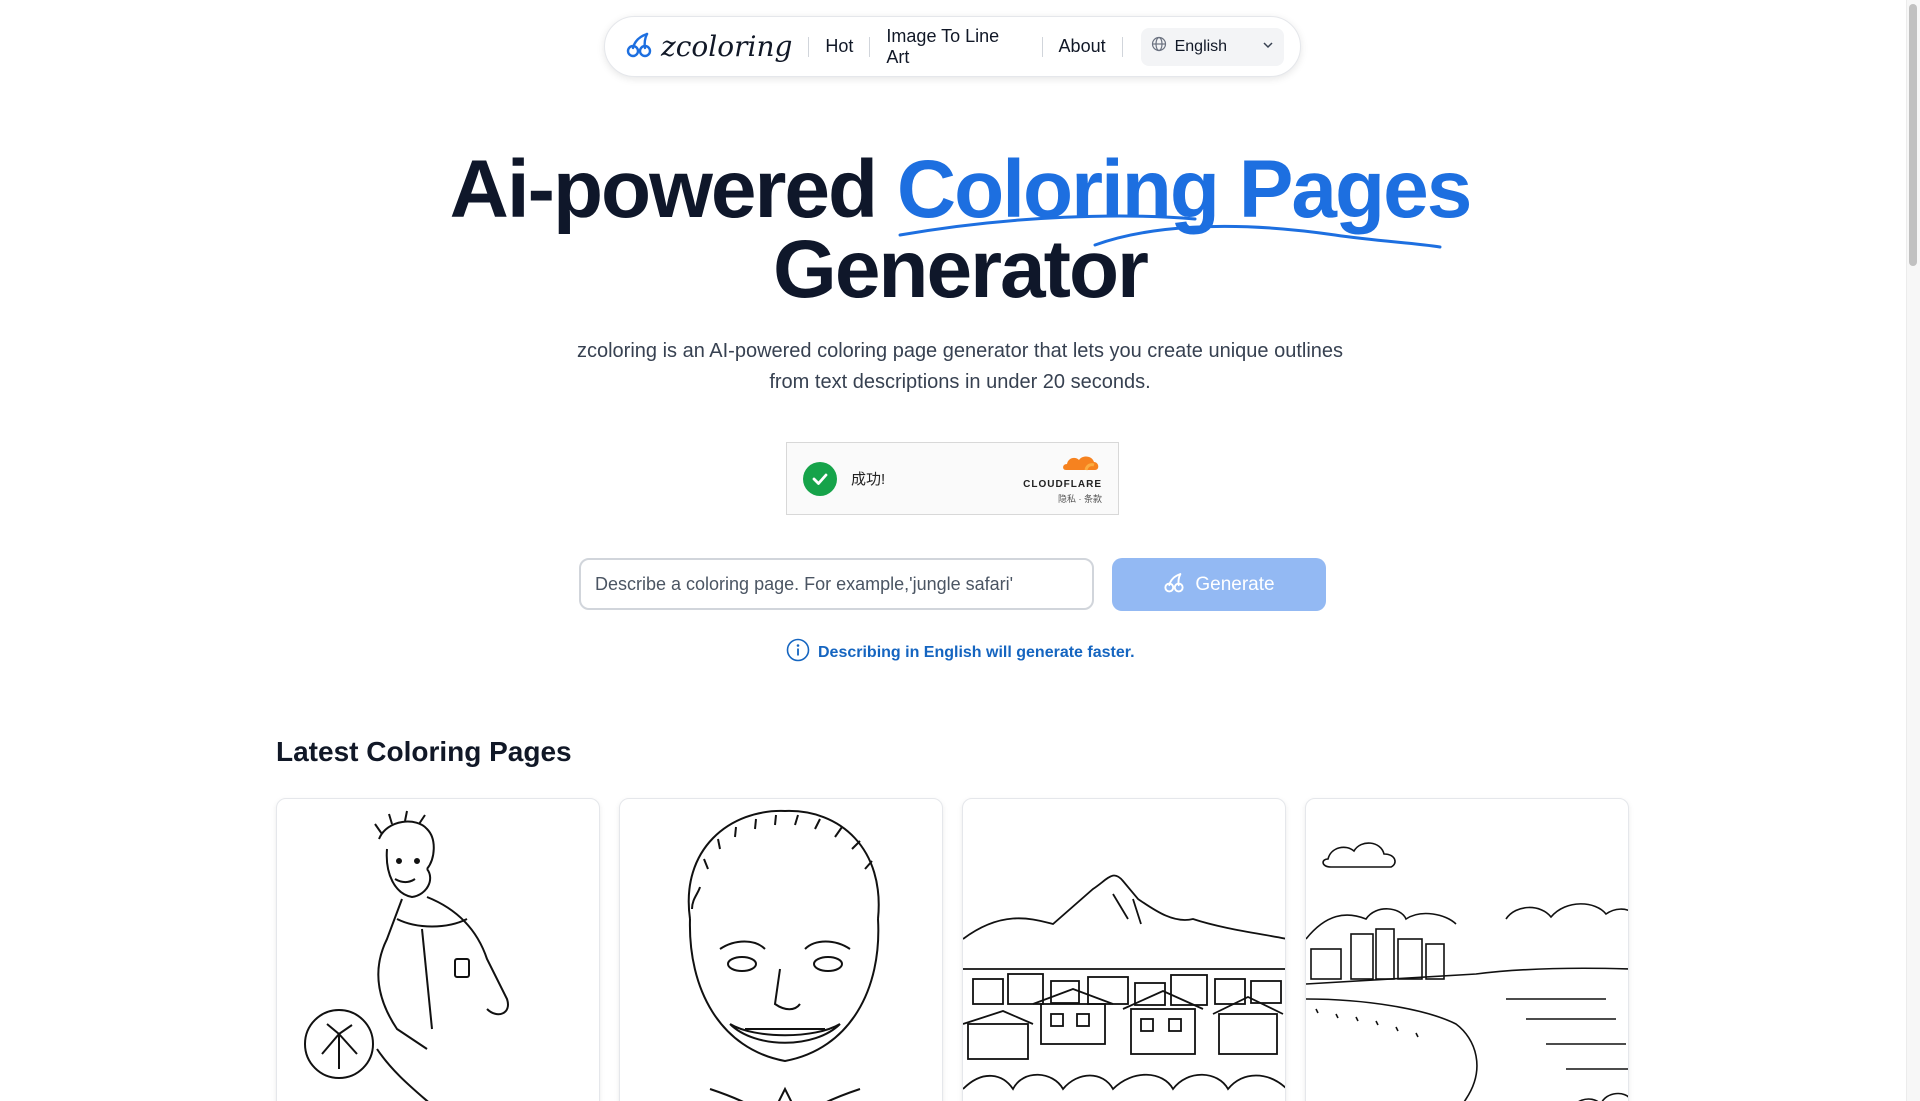 This screenshot has width=1920, height=1101. I want to click on cherry-icon, so click(1174, 585).